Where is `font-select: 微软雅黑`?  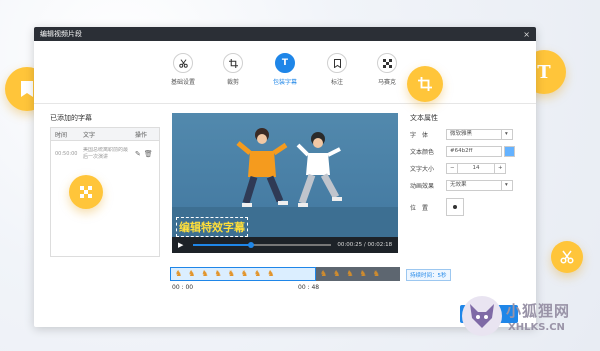
font-select: 微软雅黑 is located at coordinates (474, 134).